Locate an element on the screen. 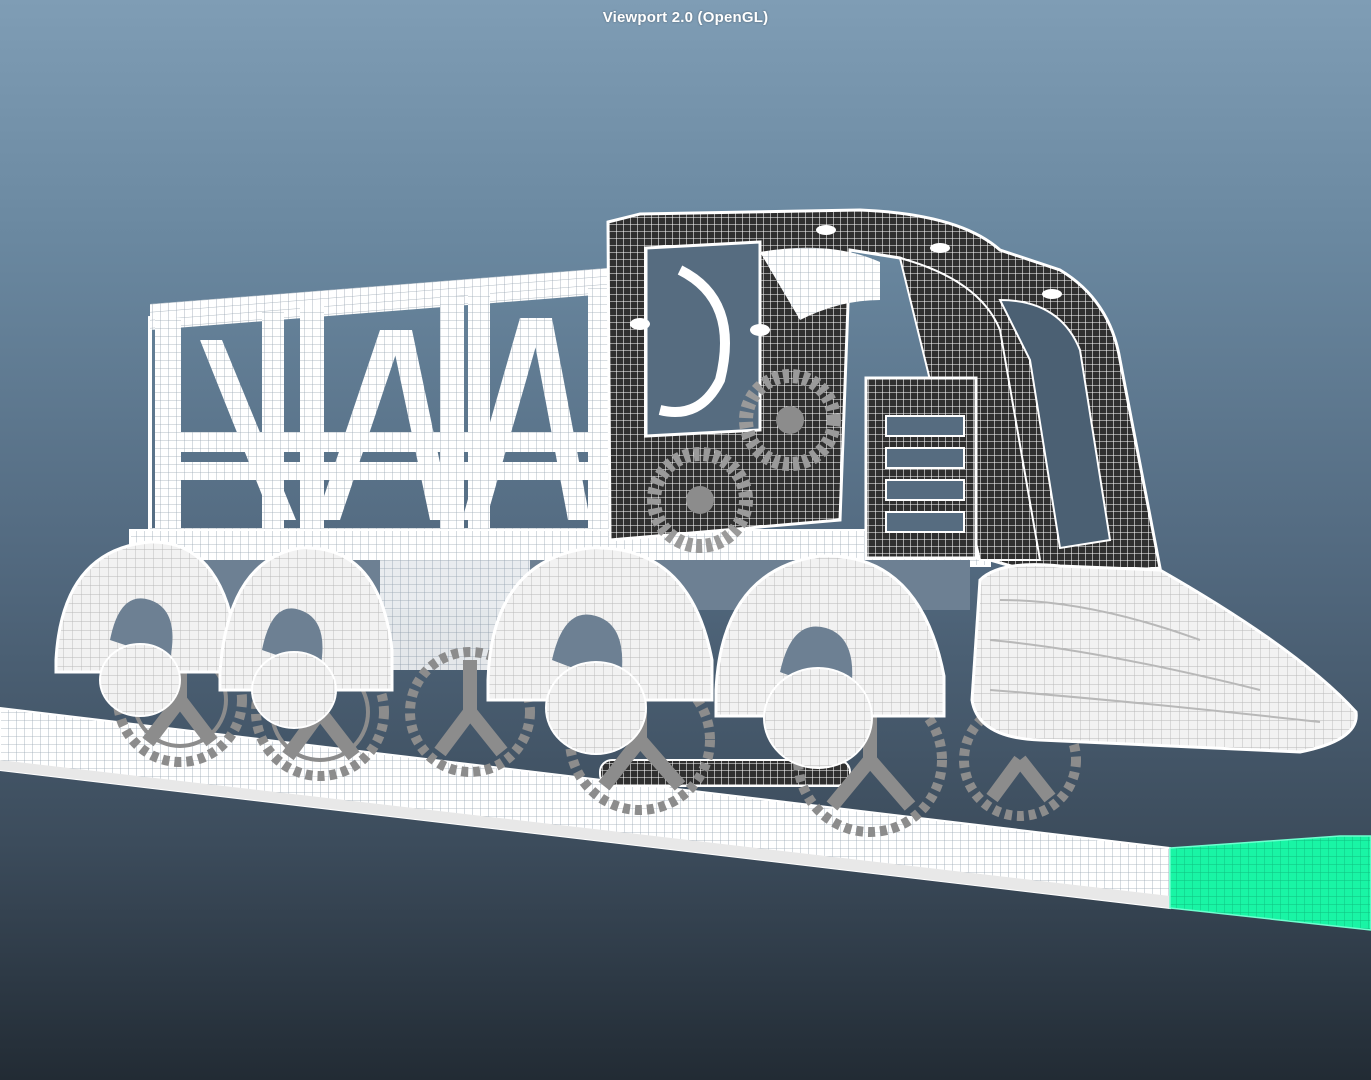 The height and width of the screenshot is (1080, 1371). track-end-segment-selected is located at coordinates (1270, 883).